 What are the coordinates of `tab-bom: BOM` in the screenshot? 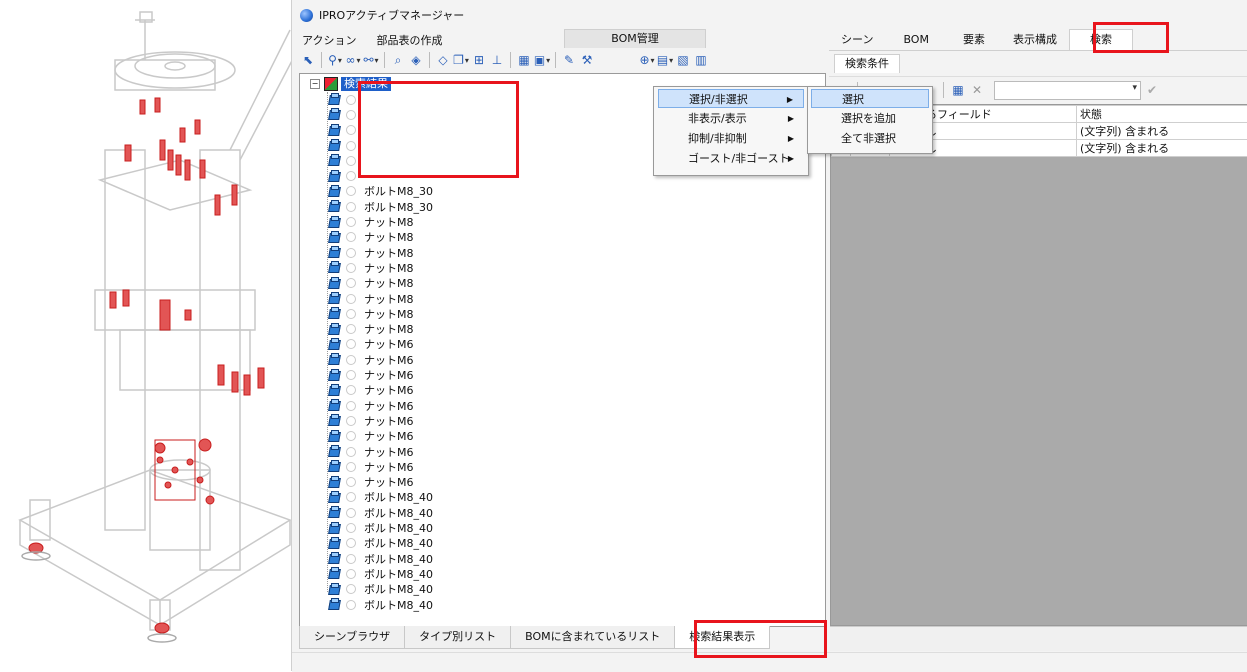 It's located at (916, 40).